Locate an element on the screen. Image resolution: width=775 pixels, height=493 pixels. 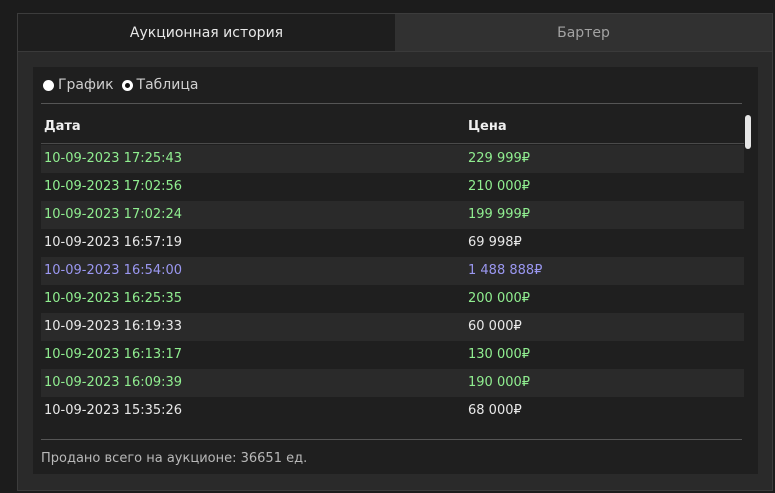
tab-divider is located at coordinates (395, 51).